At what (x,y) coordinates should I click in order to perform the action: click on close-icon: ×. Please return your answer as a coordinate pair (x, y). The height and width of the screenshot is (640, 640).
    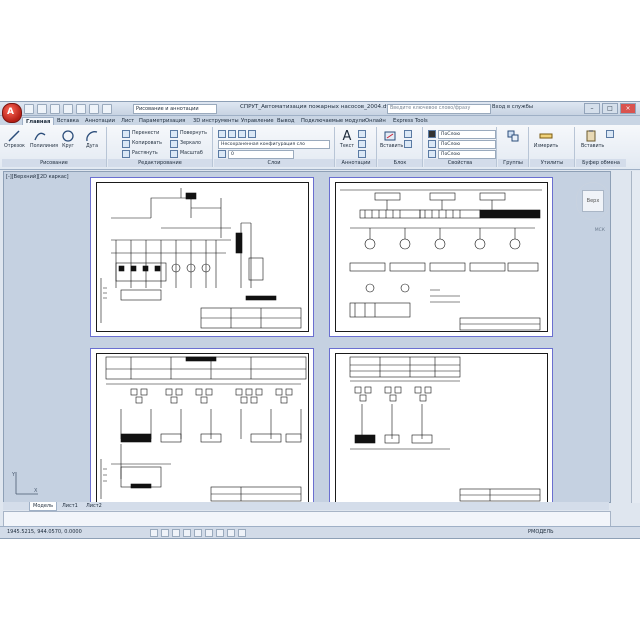
    Looking at the image, I should click on (628, 108).